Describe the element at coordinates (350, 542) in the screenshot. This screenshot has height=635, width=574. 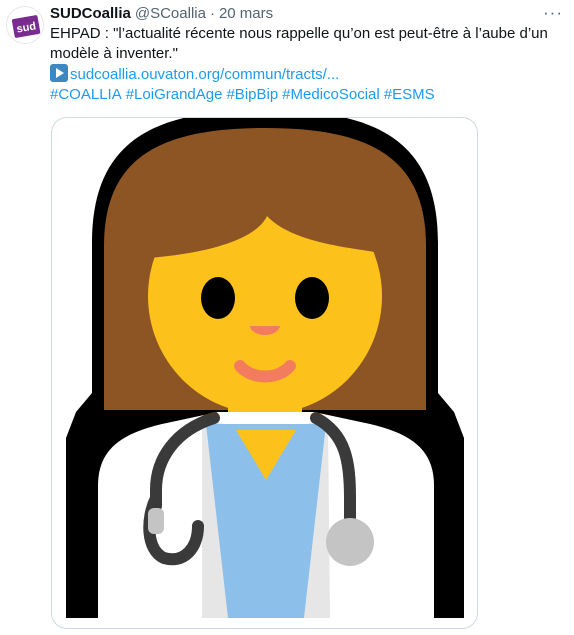
I see `stethoscope-chestpiece` at that location.